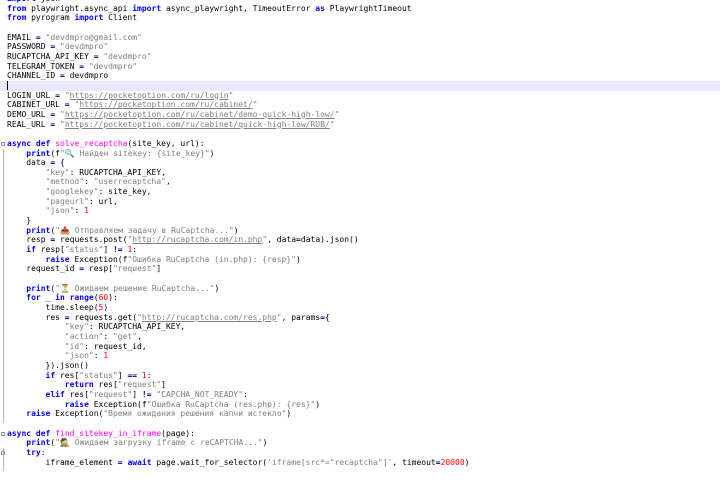 The image size is (720, 480). I want to click on code-token: Exception(, so click(77, 414).